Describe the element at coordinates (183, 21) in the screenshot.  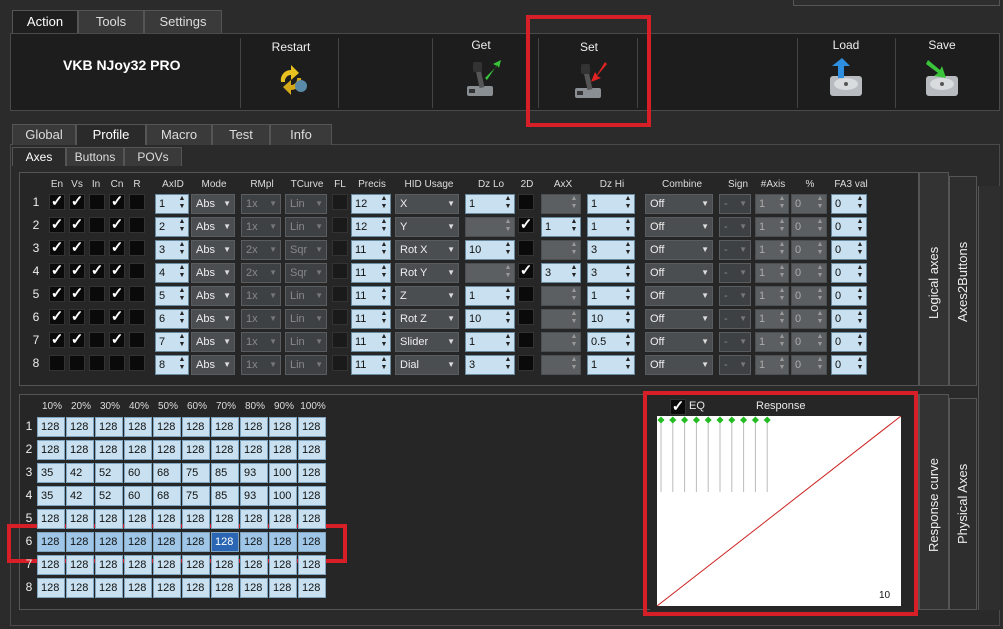
I see `menu-tab-settings: Settings` at that location.